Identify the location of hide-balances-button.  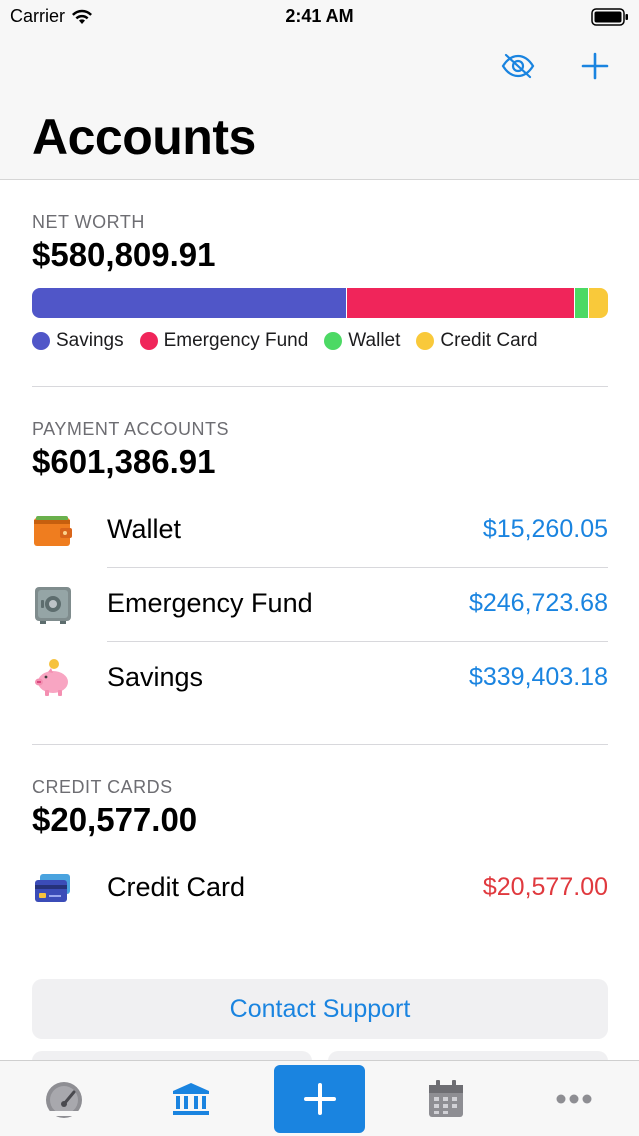
(518, 66).